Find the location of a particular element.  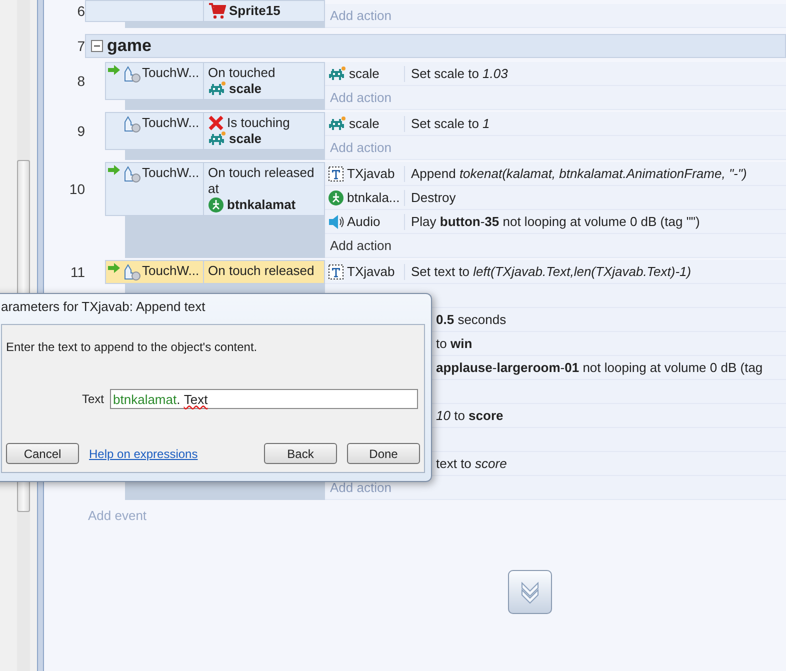

action-text: 10 to score is located at coordinates (470, 415).